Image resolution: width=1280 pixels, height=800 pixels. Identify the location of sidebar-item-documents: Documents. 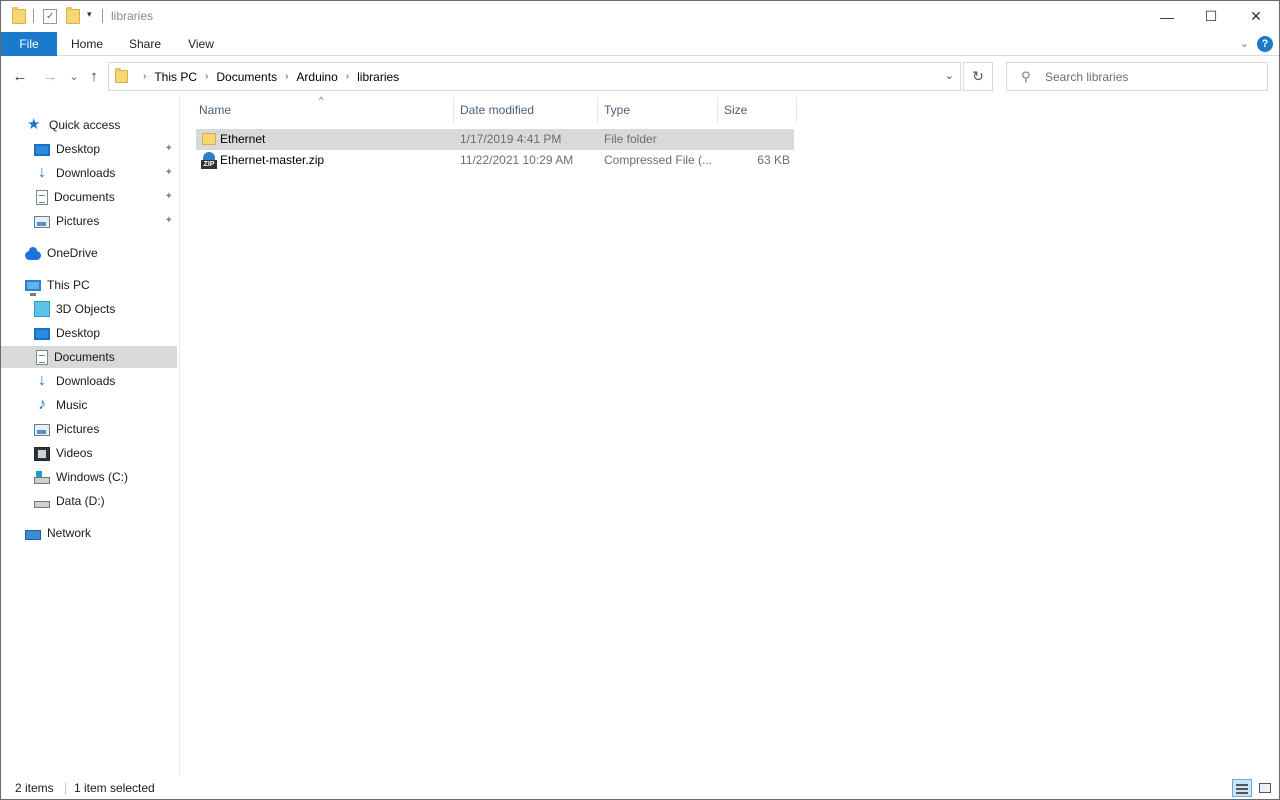
(89, 357).